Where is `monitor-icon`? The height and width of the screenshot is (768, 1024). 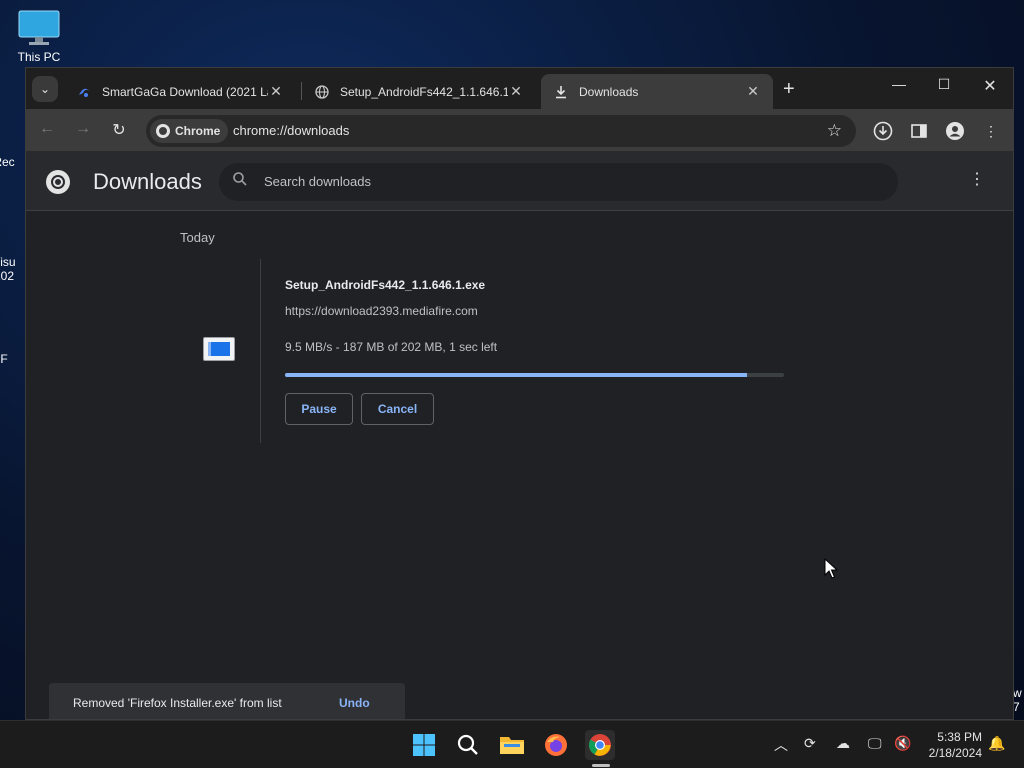 monitor-icon is located at coordinates (39, 28).